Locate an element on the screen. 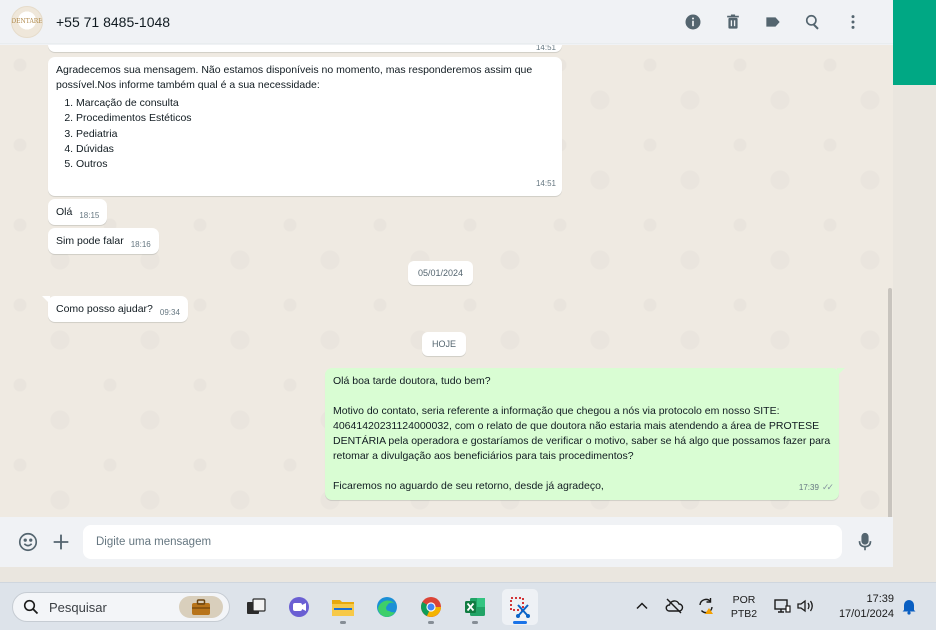 This screenshot has height=630, width=936. notifications-button is located at coordinates (909, 606).